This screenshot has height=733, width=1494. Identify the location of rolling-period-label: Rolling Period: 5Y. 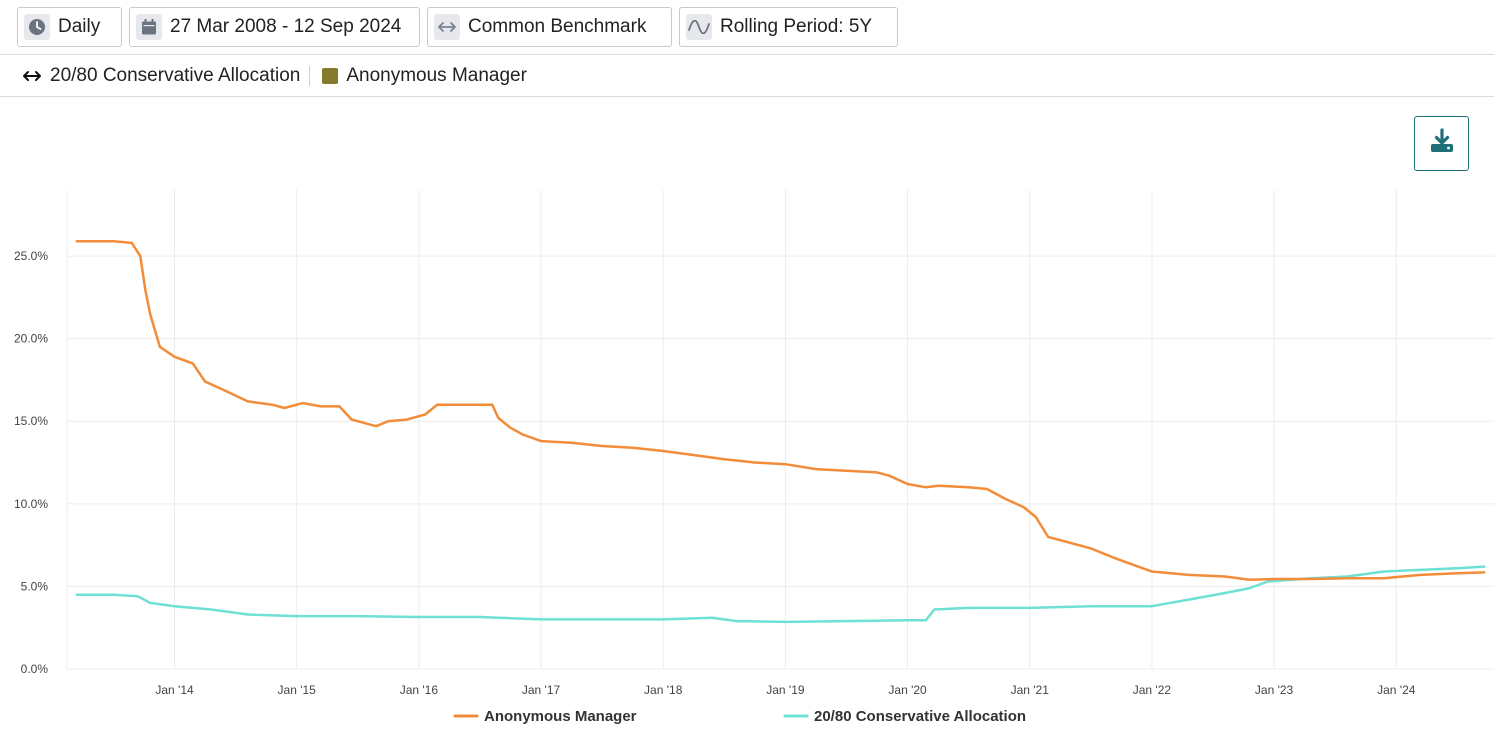
(796, 26).